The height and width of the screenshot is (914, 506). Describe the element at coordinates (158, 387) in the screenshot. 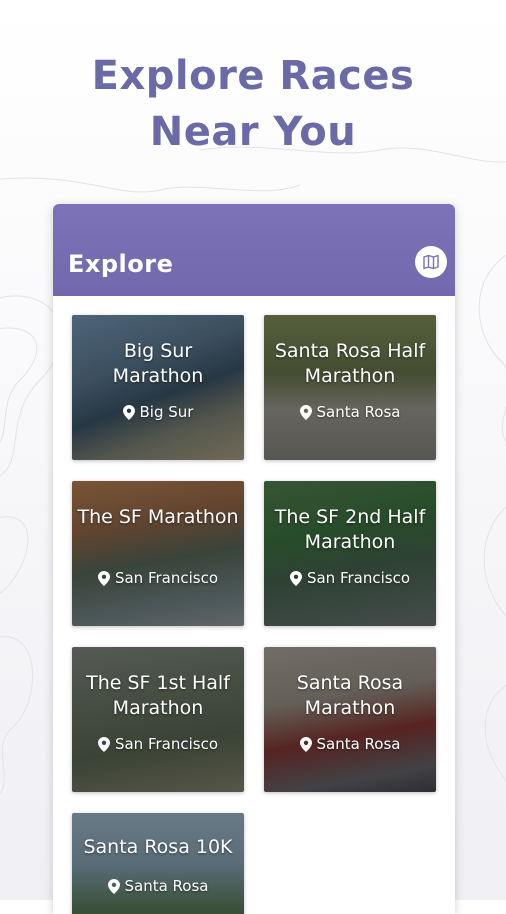

I see `race-card: Big Sur Marathon Big Sur` at that location.